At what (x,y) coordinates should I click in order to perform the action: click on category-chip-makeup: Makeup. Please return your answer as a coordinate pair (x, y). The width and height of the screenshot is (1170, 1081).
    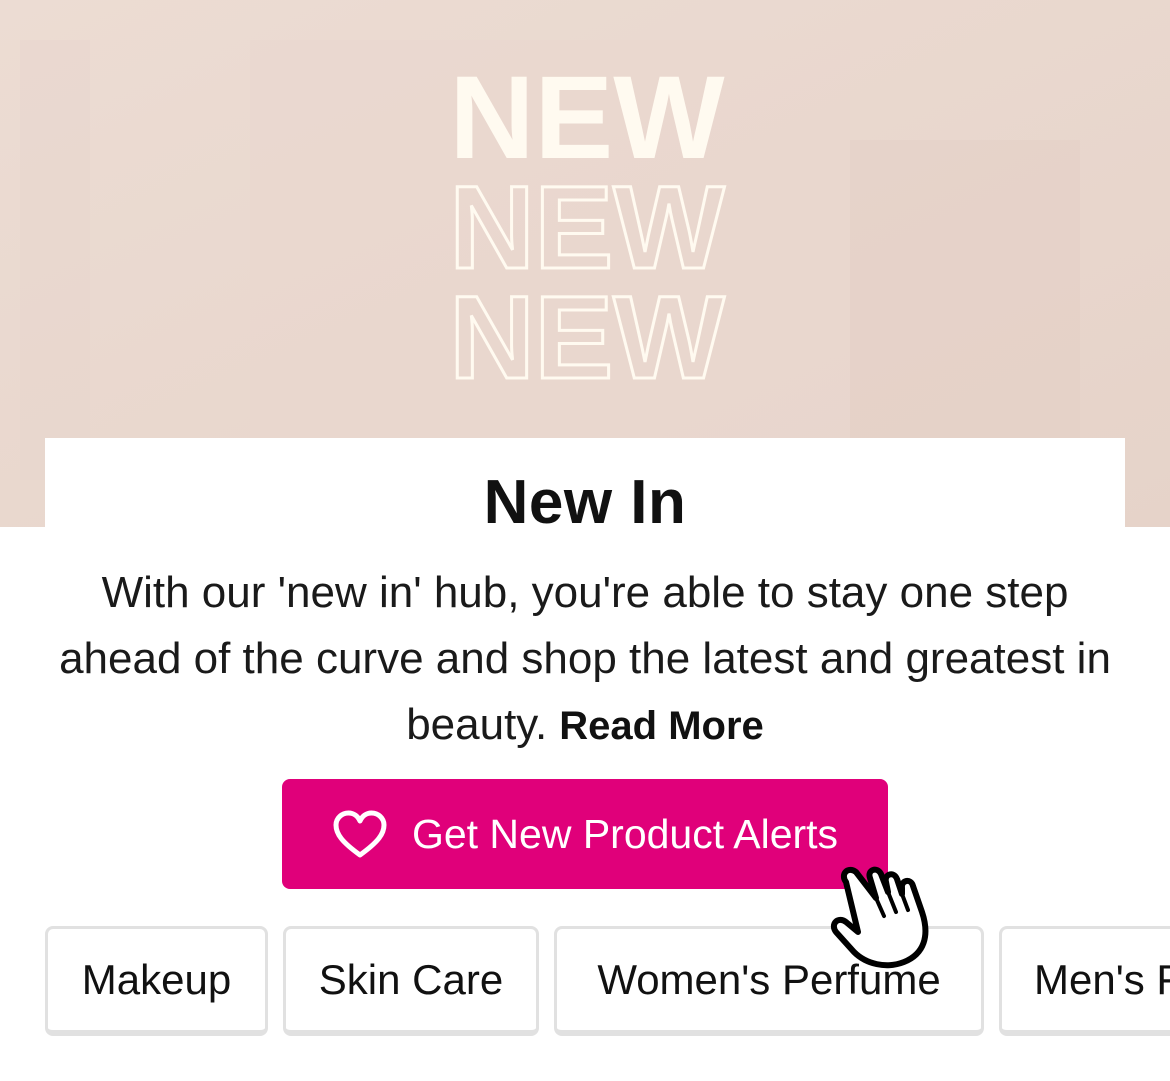
    Looking at the image, I should click on (156, 981).